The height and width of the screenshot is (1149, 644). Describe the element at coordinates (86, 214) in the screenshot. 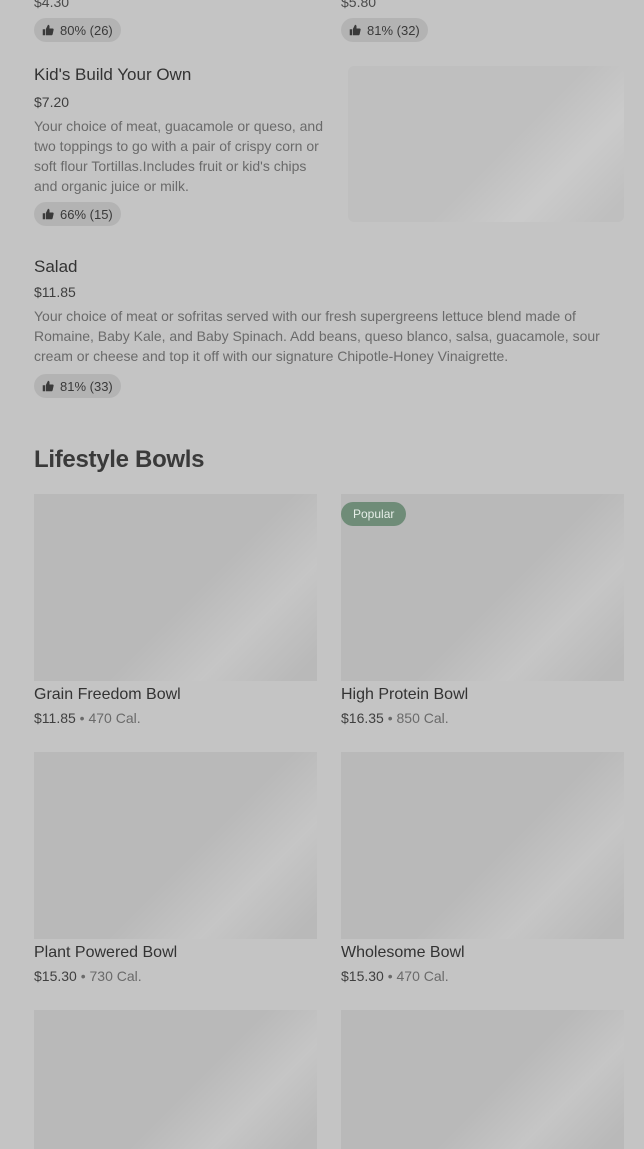

I see `rating-text: 66% (15)` at that location.